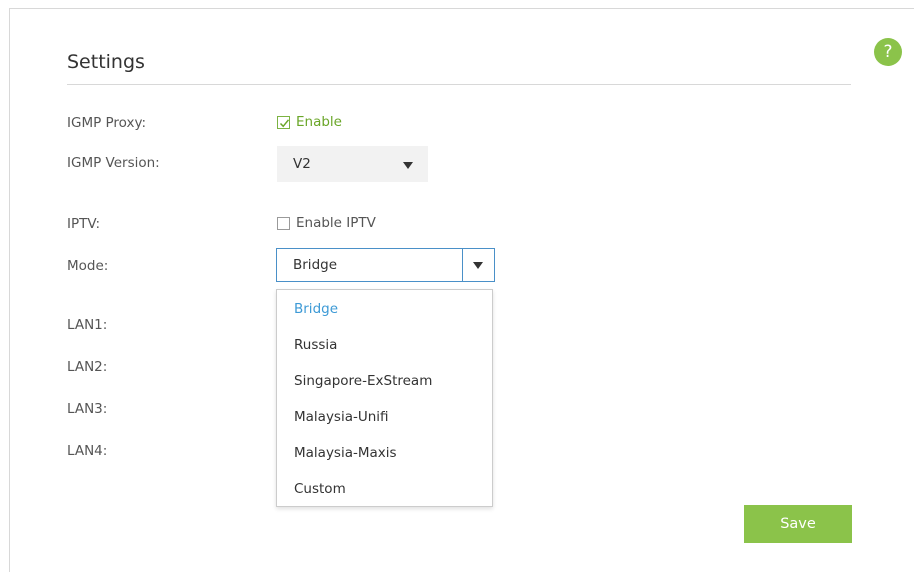 This screenshot has height=572, width=914. Describe the element at coordinates (320, 489) in the screenshot. I see `mode-option-custom: Custom` at that location.